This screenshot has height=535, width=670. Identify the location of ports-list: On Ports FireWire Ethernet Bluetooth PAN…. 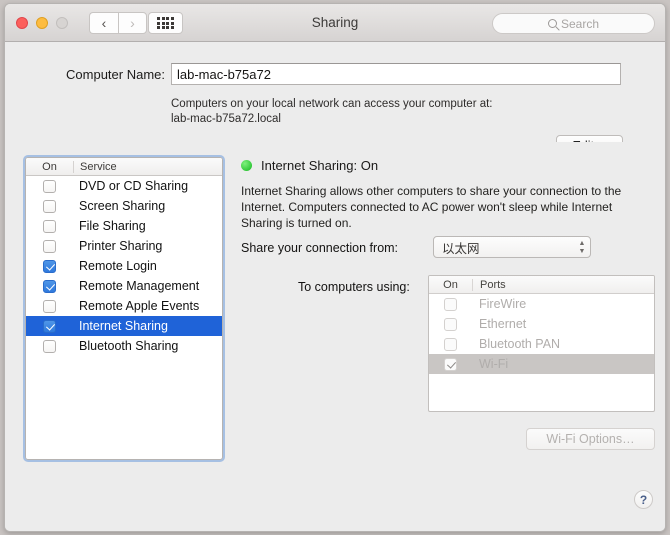
(541, 343).